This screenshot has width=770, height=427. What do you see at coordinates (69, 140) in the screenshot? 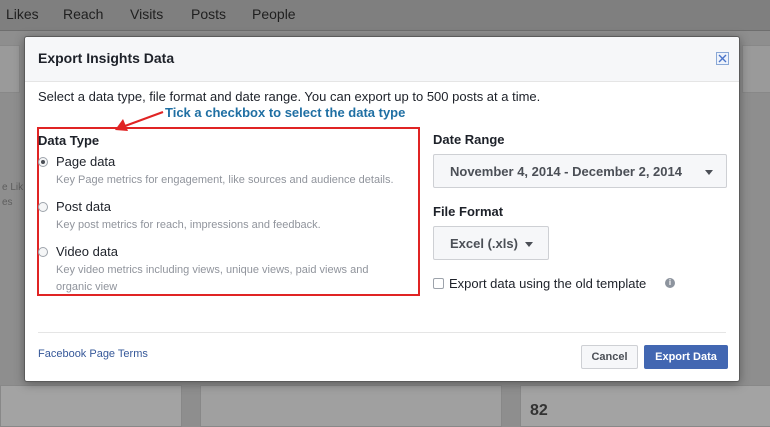
I see `data-type-label: Data Type` at bounding box center [69, 140].